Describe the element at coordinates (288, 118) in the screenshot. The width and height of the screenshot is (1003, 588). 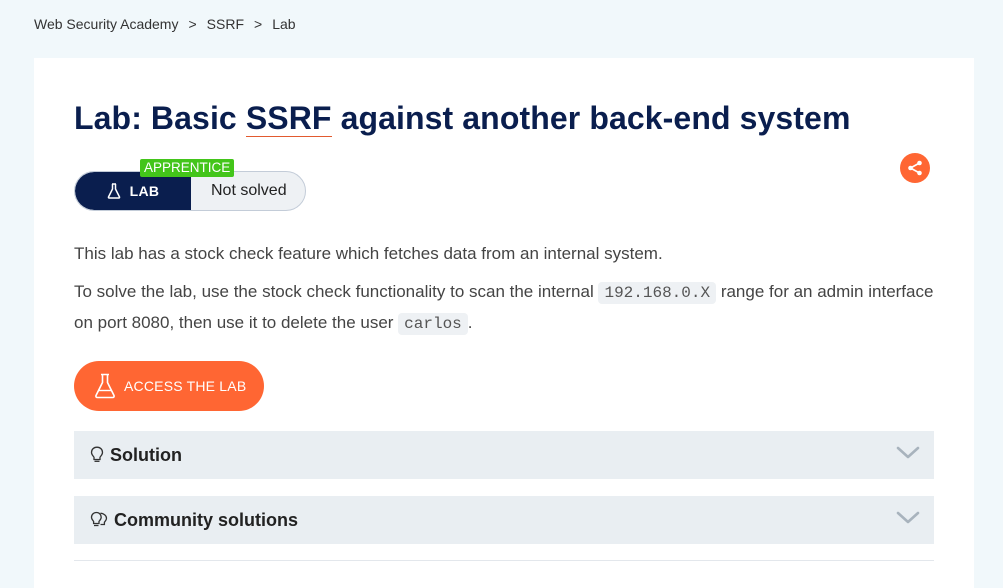
I see `title-ssrf-link: SSRF` at that location.